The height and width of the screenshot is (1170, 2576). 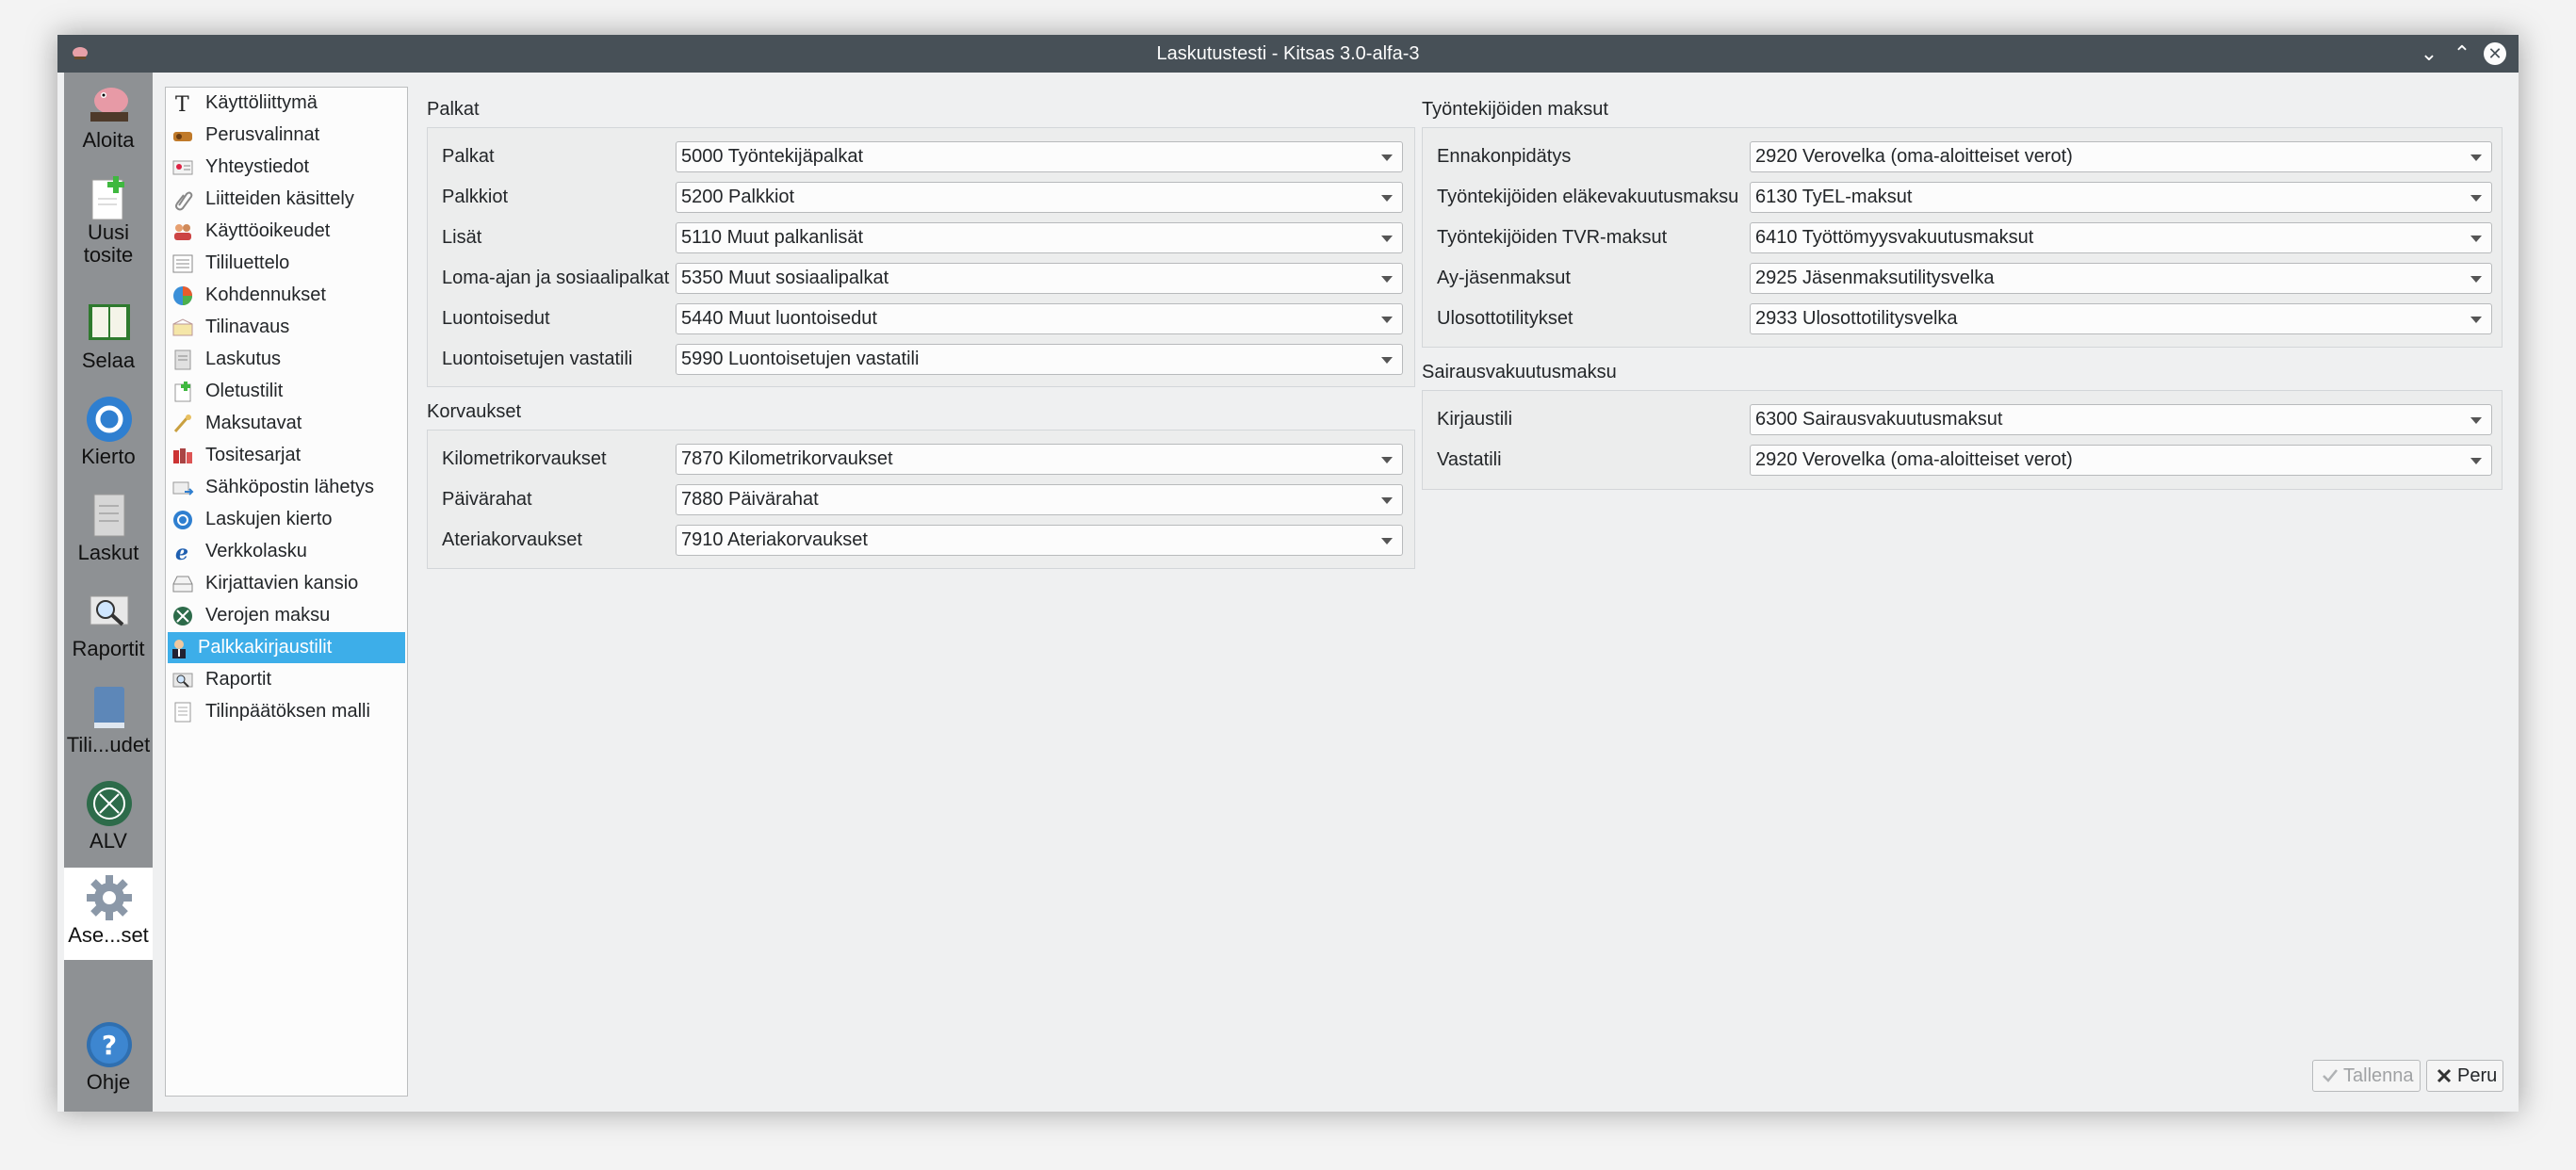 What do you see at coordinates (184, 201) in the screenshot?
I see `paperclip-icon` at bounding box center [184, 201].